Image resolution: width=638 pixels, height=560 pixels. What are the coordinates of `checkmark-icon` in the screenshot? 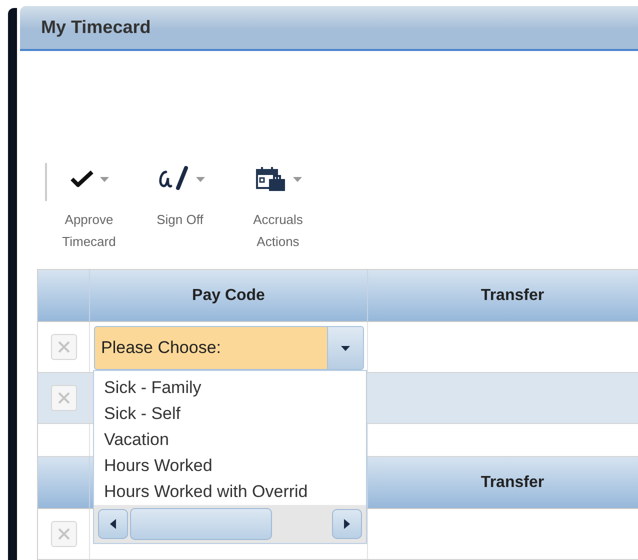 It's located at (82, 179).